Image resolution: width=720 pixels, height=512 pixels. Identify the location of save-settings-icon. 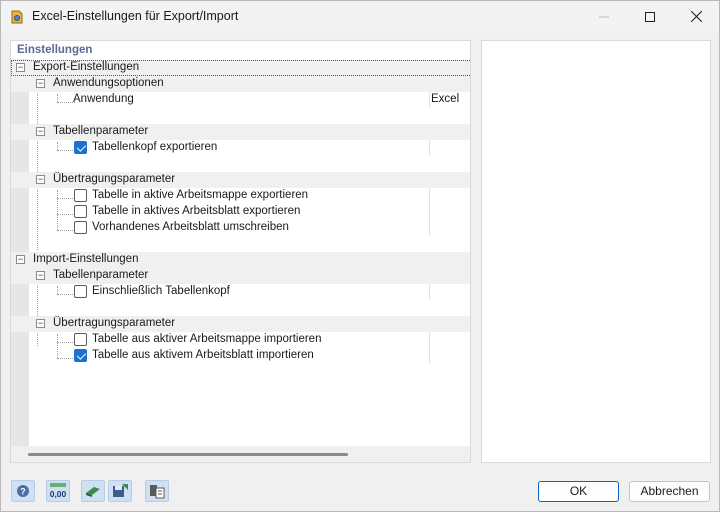
(120, 491).